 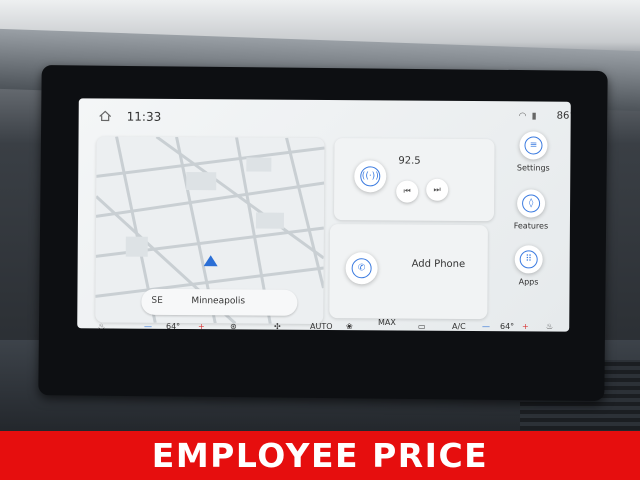 I want to click on settings-icon-button: ≡, so click(x=533, y=145).